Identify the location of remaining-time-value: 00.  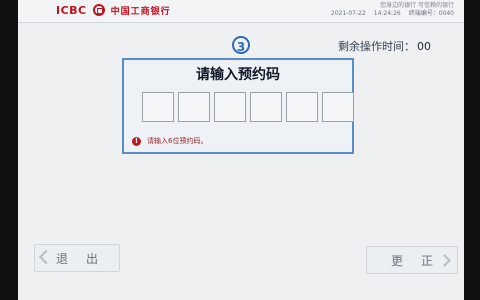
(424, 46).